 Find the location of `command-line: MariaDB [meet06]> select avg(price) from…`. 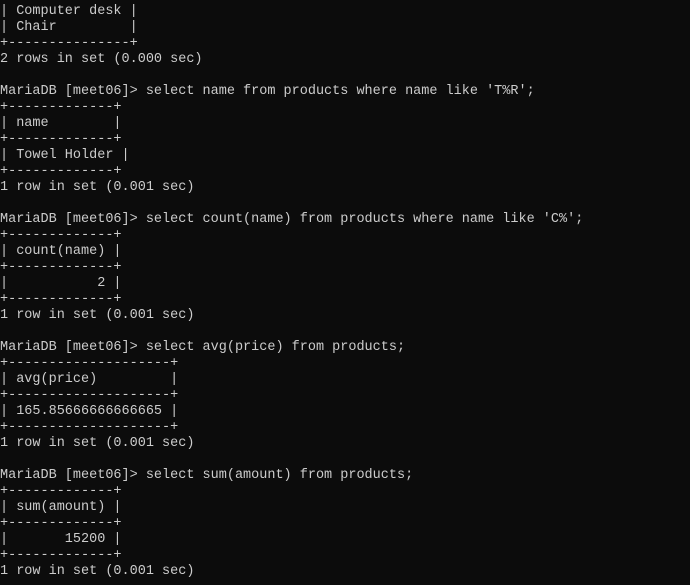

command-line: MariaDB [meet06]> select avg(price) from… is located at coordinates (203, 347).